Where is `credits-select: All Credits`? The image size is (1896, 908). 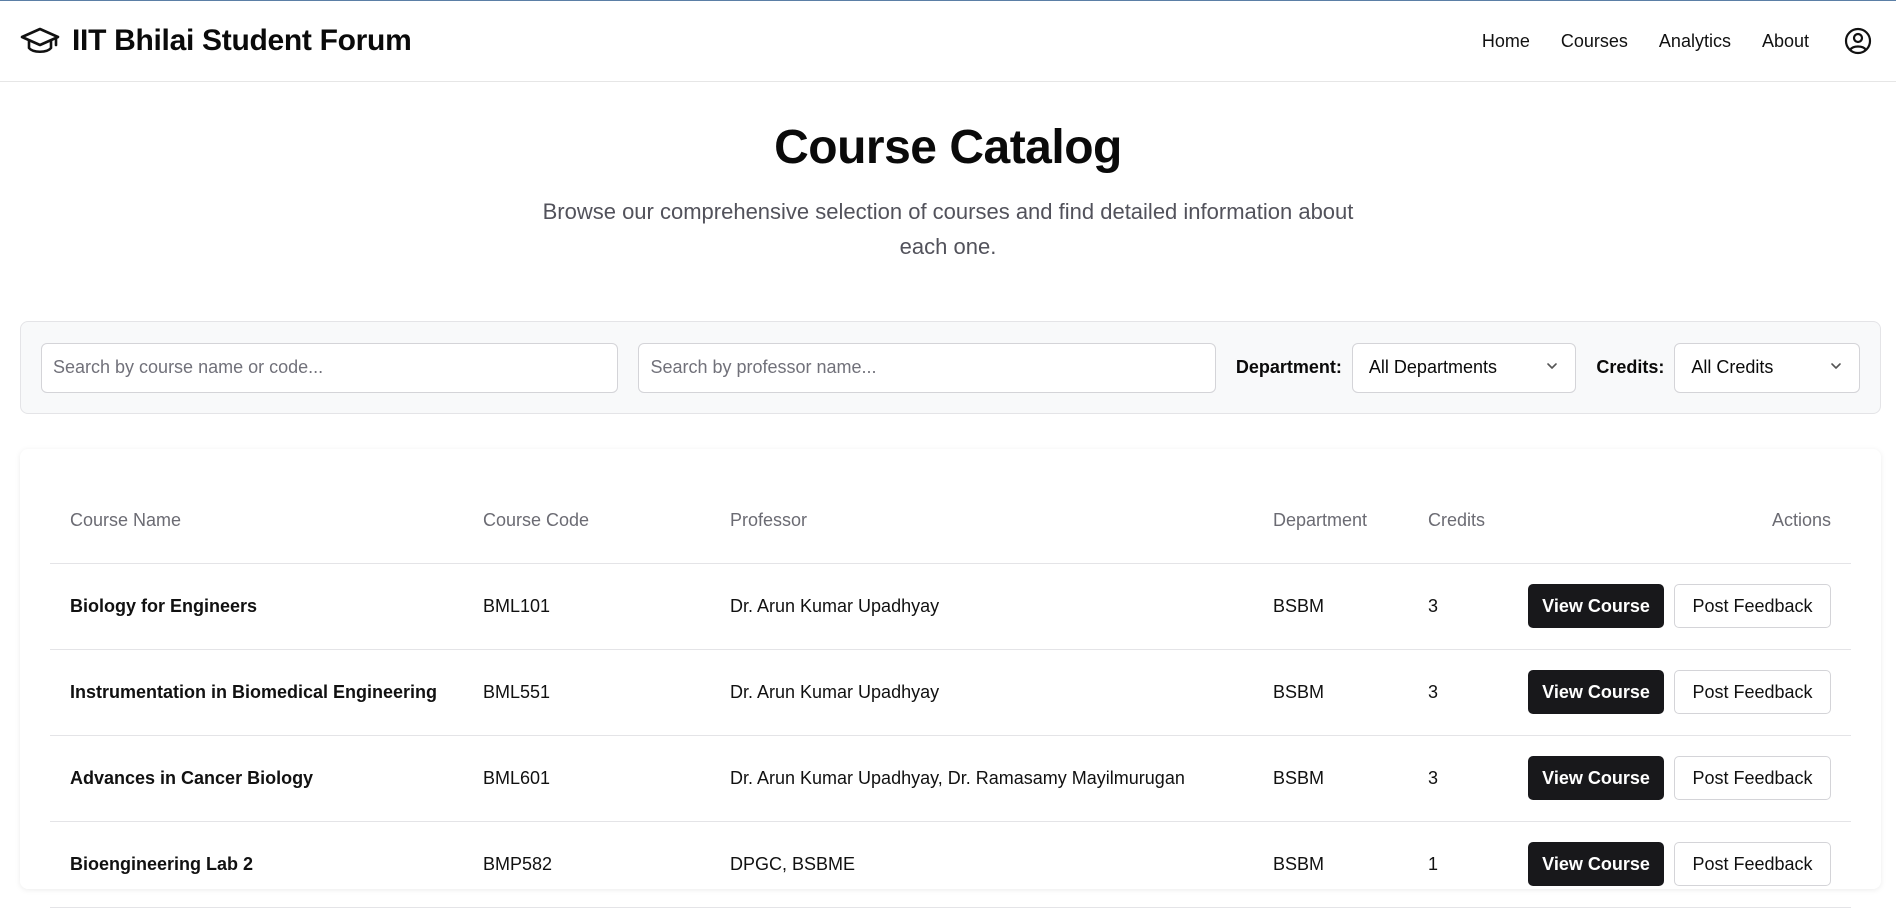
credits-select: All Credits is located at coordinates (1767, 367).